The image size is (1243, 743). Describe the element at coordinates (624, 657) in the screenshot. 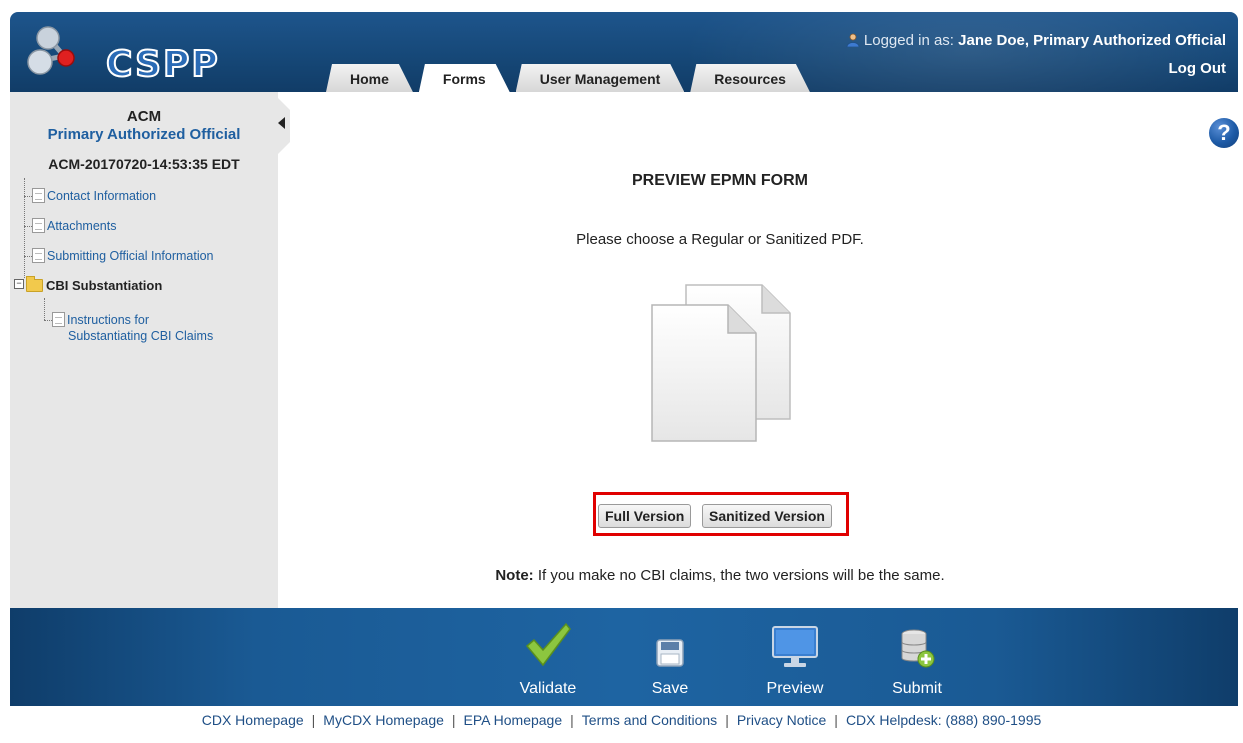

I see `action-footer: Validate Save Preview Submit` at that location.